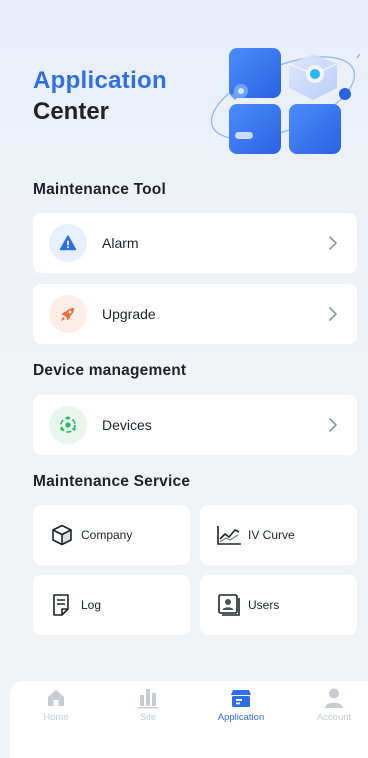  I want to click on devices-label: Devices, so click(127, 425).